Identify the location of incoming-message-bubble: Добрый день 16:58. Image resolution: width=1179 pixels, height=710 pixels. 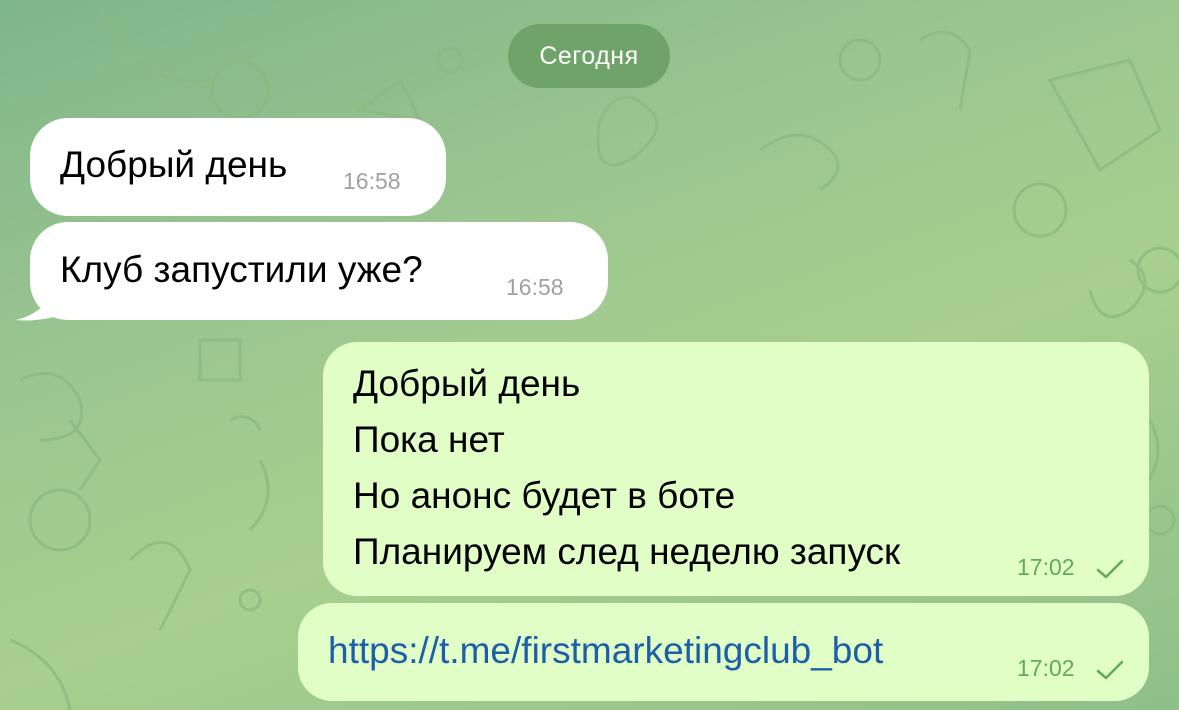
(238, 167).